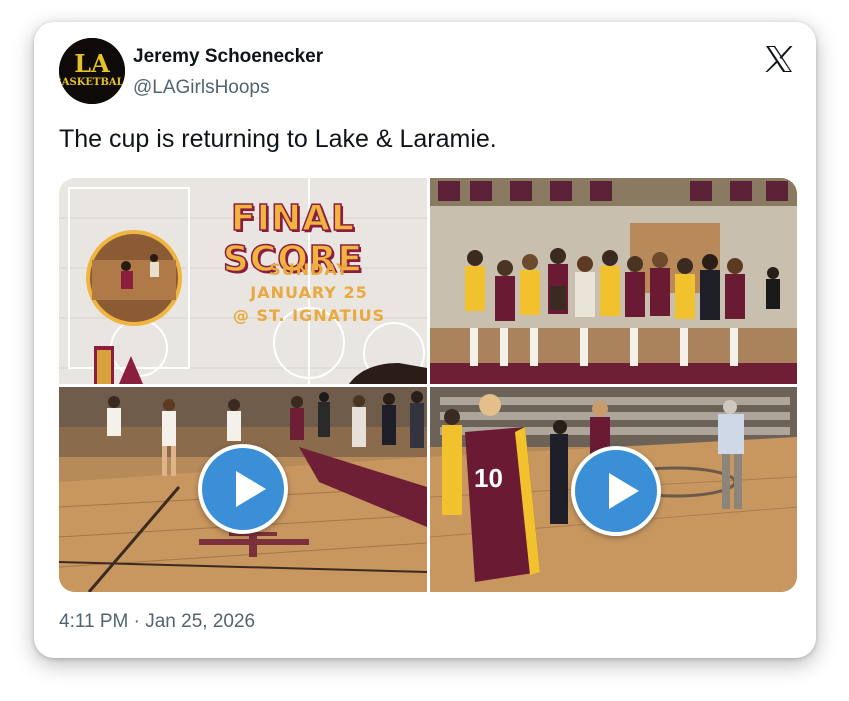 The width and height of the screenshot is (849, 701). I want to click on la-basketball-logo: LA BASKETBALL, so click(92, 71).